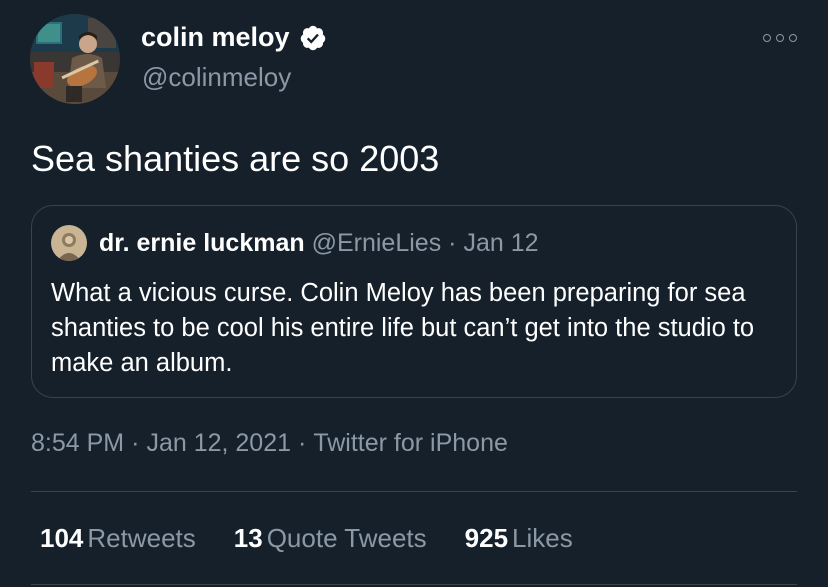 This screenshot has width=828, height=587. I want to click on stat-label: Quote Tweets, so click(346, 538).